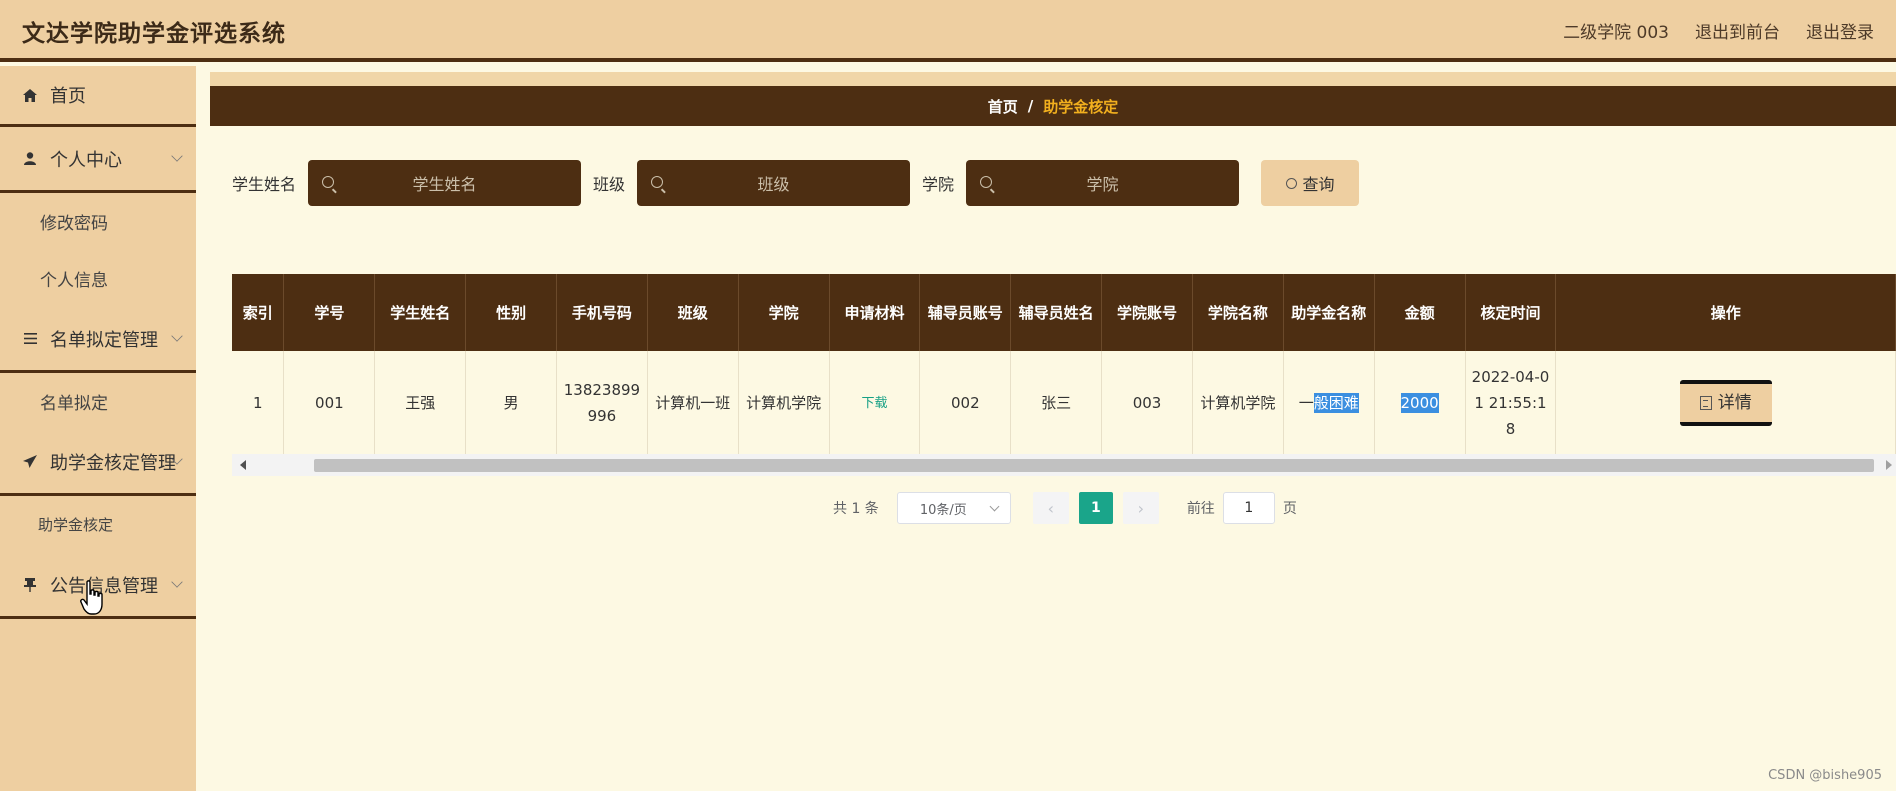  I want to click on student-name-placeholder: 学生姓名, so click(444, 184).